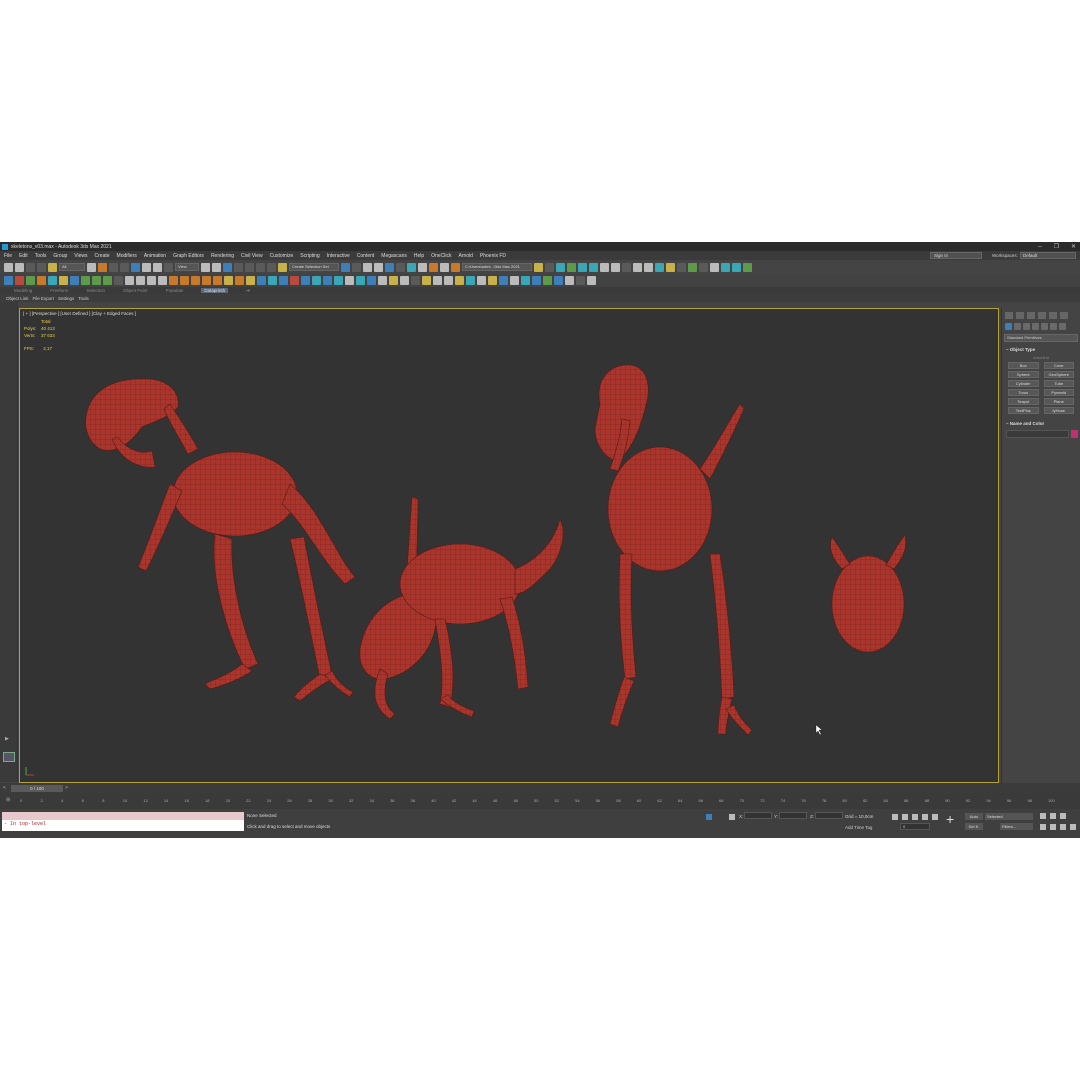 Image resolution: width=1080 pixels, height=1080 pixels. What do you see at coordinates (974, 816) in the screenshot?
I see `auto-key-button: Auto` at bounding box center [974, 816].